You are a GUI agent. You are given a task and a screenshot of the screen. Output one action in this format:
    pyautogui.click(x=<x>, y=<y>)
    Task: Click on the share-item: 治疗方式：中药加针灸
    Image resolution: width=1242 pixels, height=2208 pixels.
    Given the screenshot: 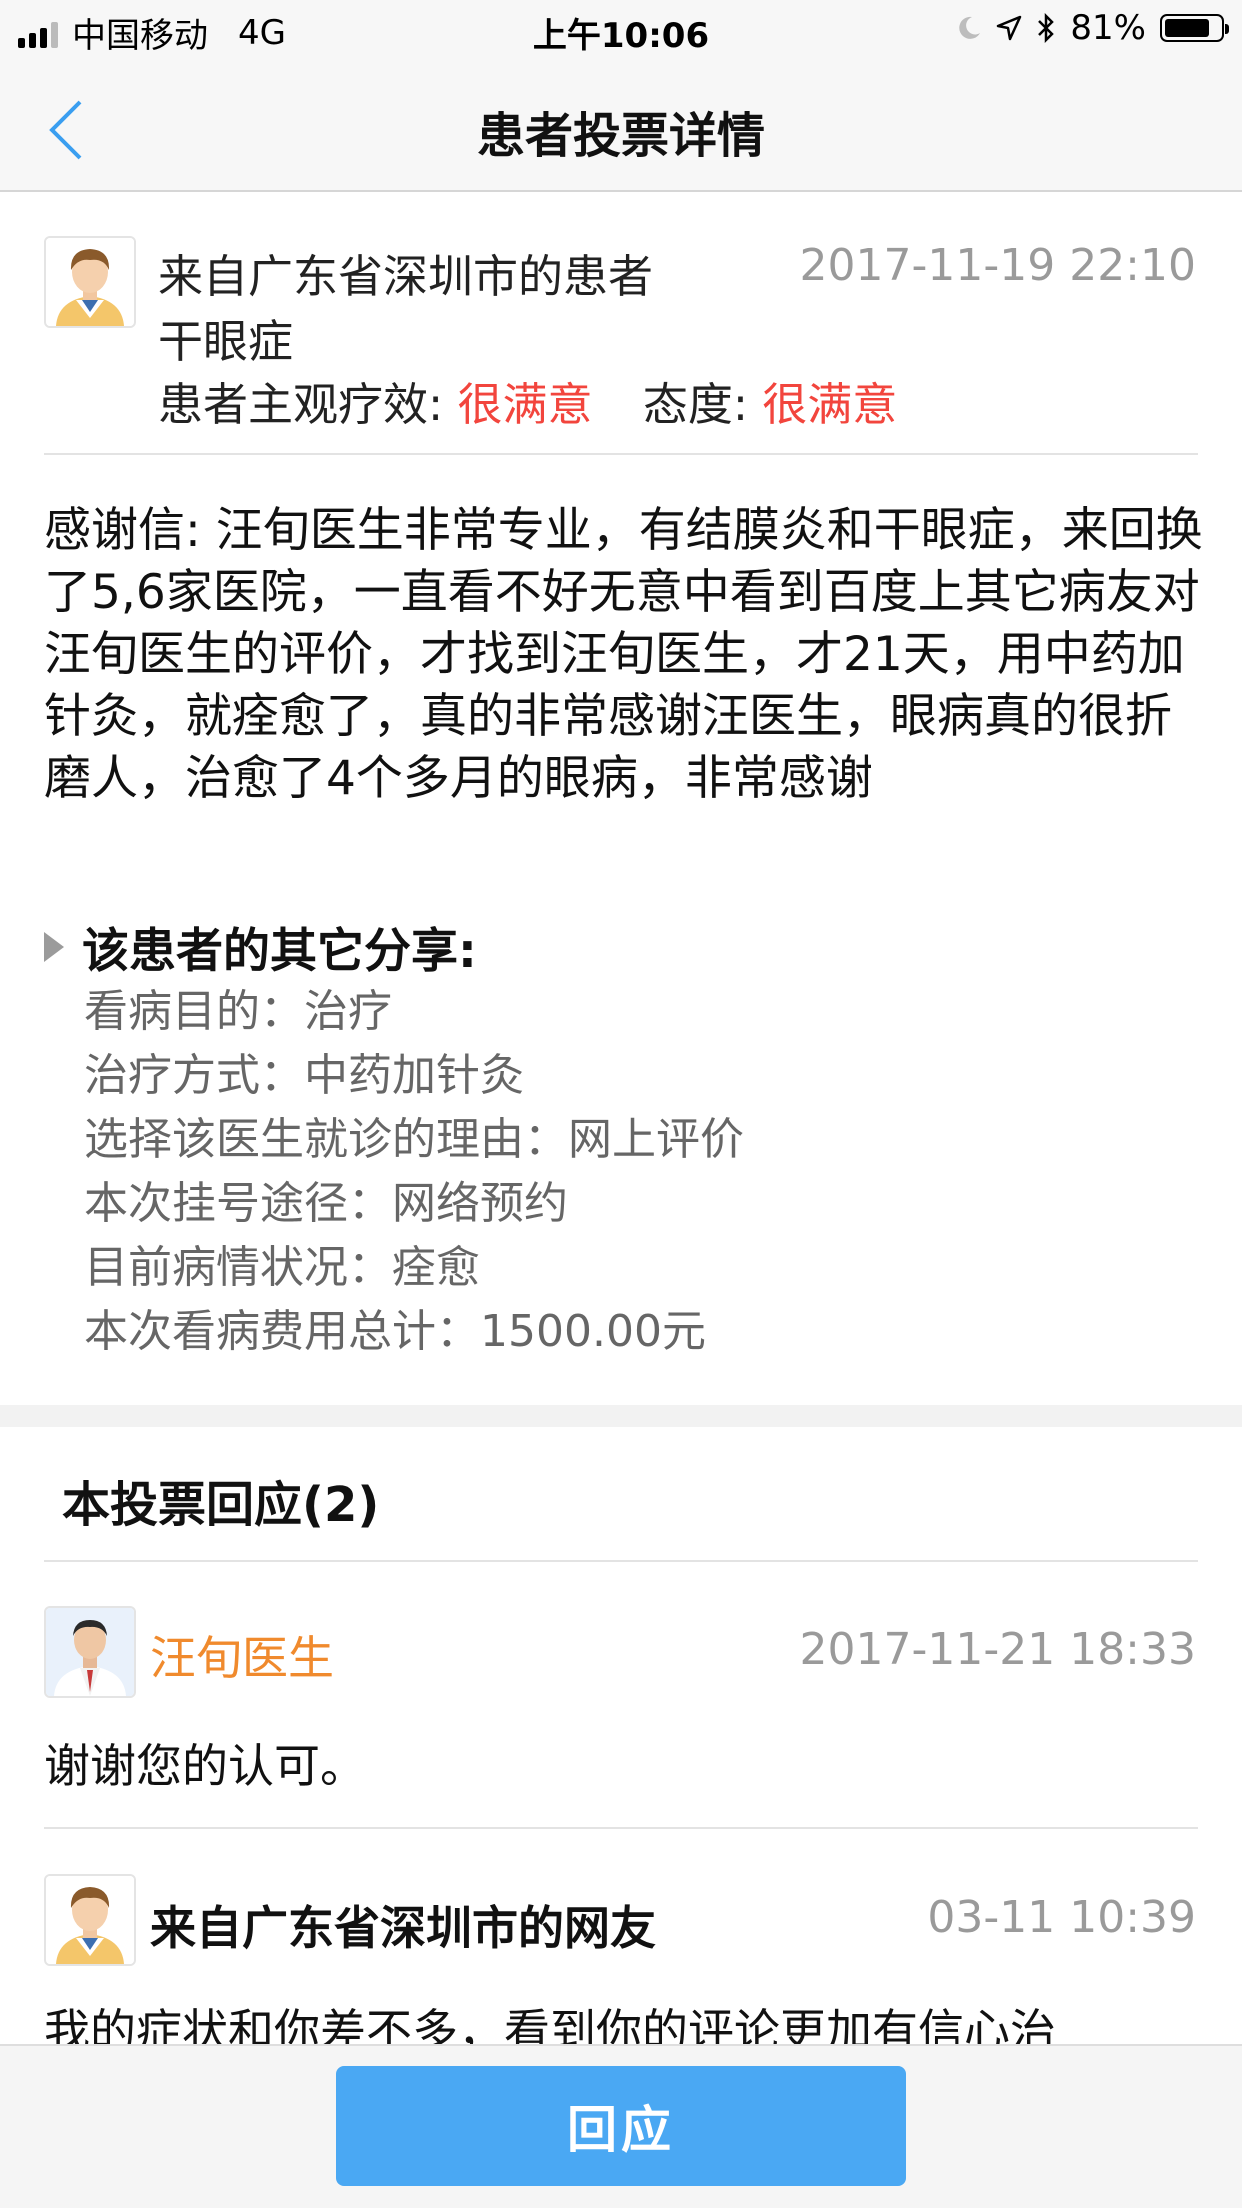 What is the action you would take?
    pyautogui.click(x=304, y=1075)
    